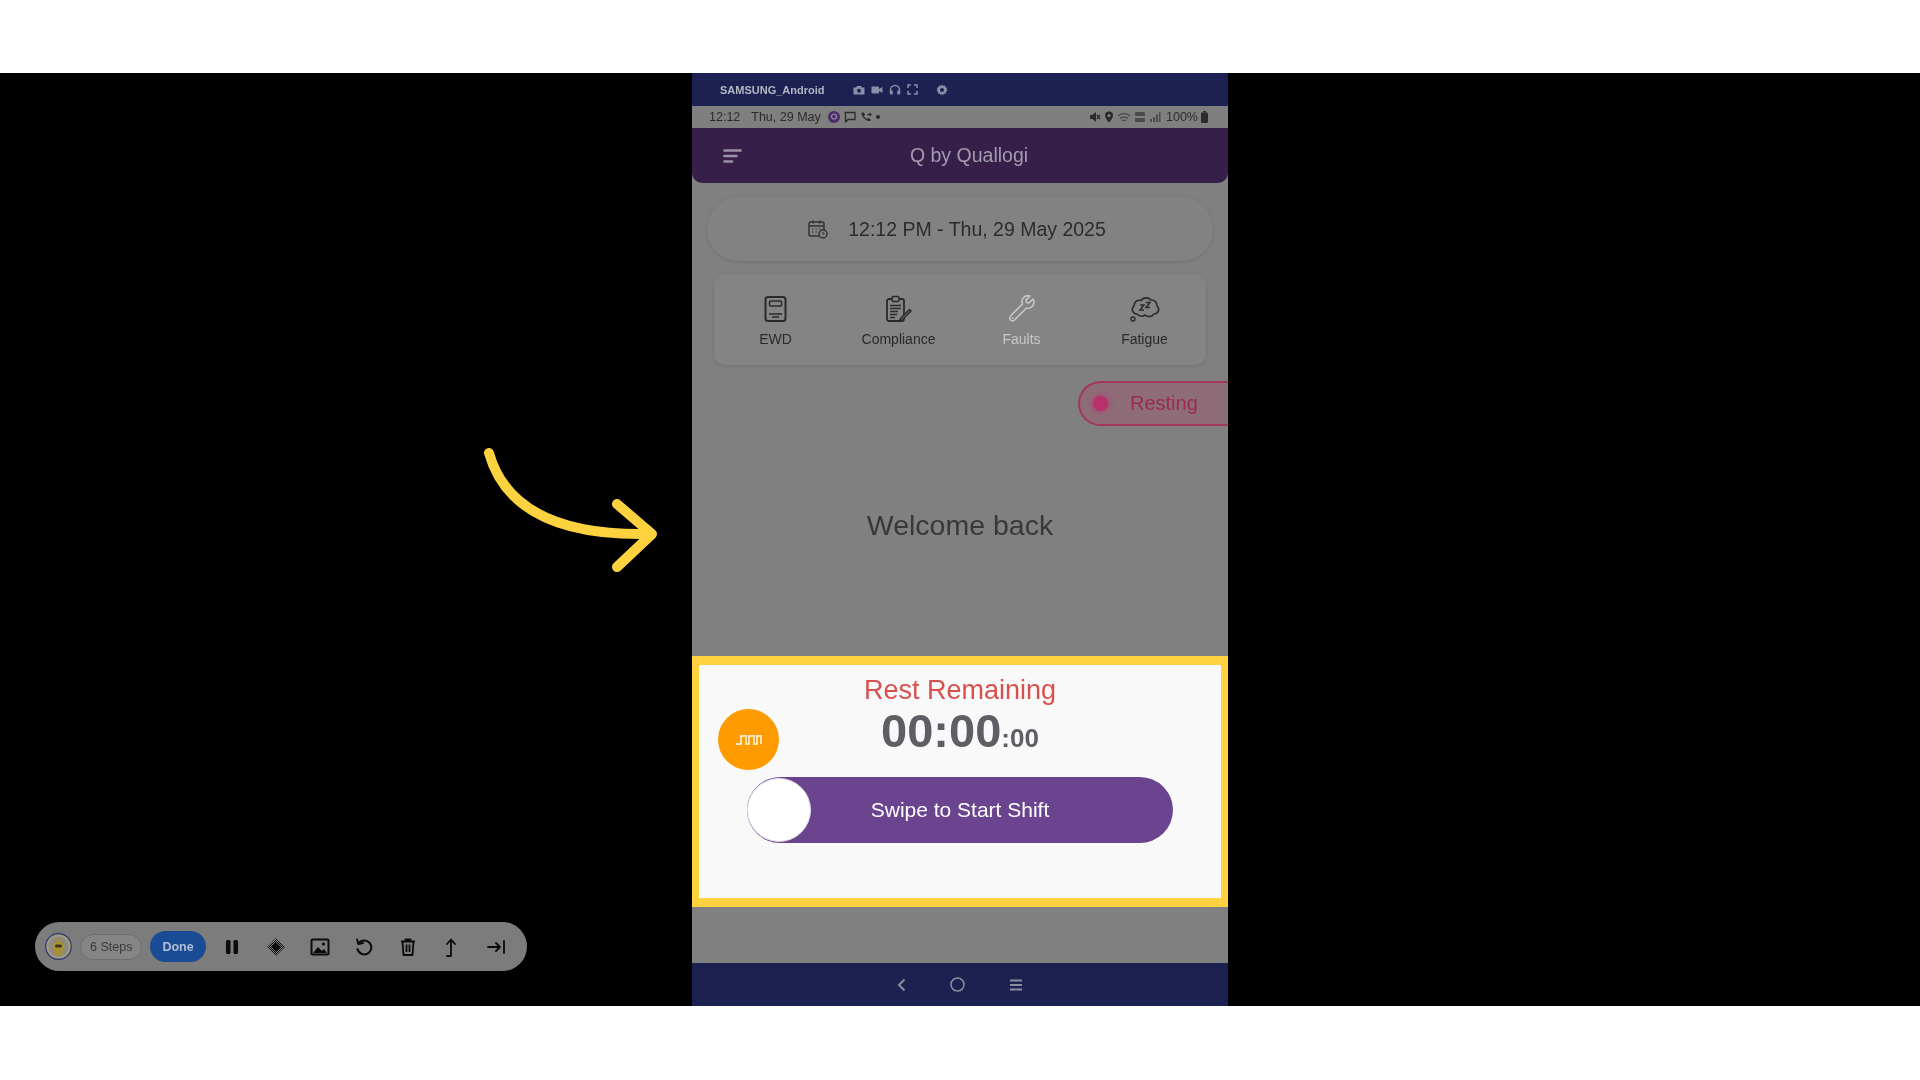 The image size is (1920, 1080). What do you see at coordinates (772, 89) in the screenshot?
I see `device-name: SAMSUNG_Android` at bounding box center [772, 89].